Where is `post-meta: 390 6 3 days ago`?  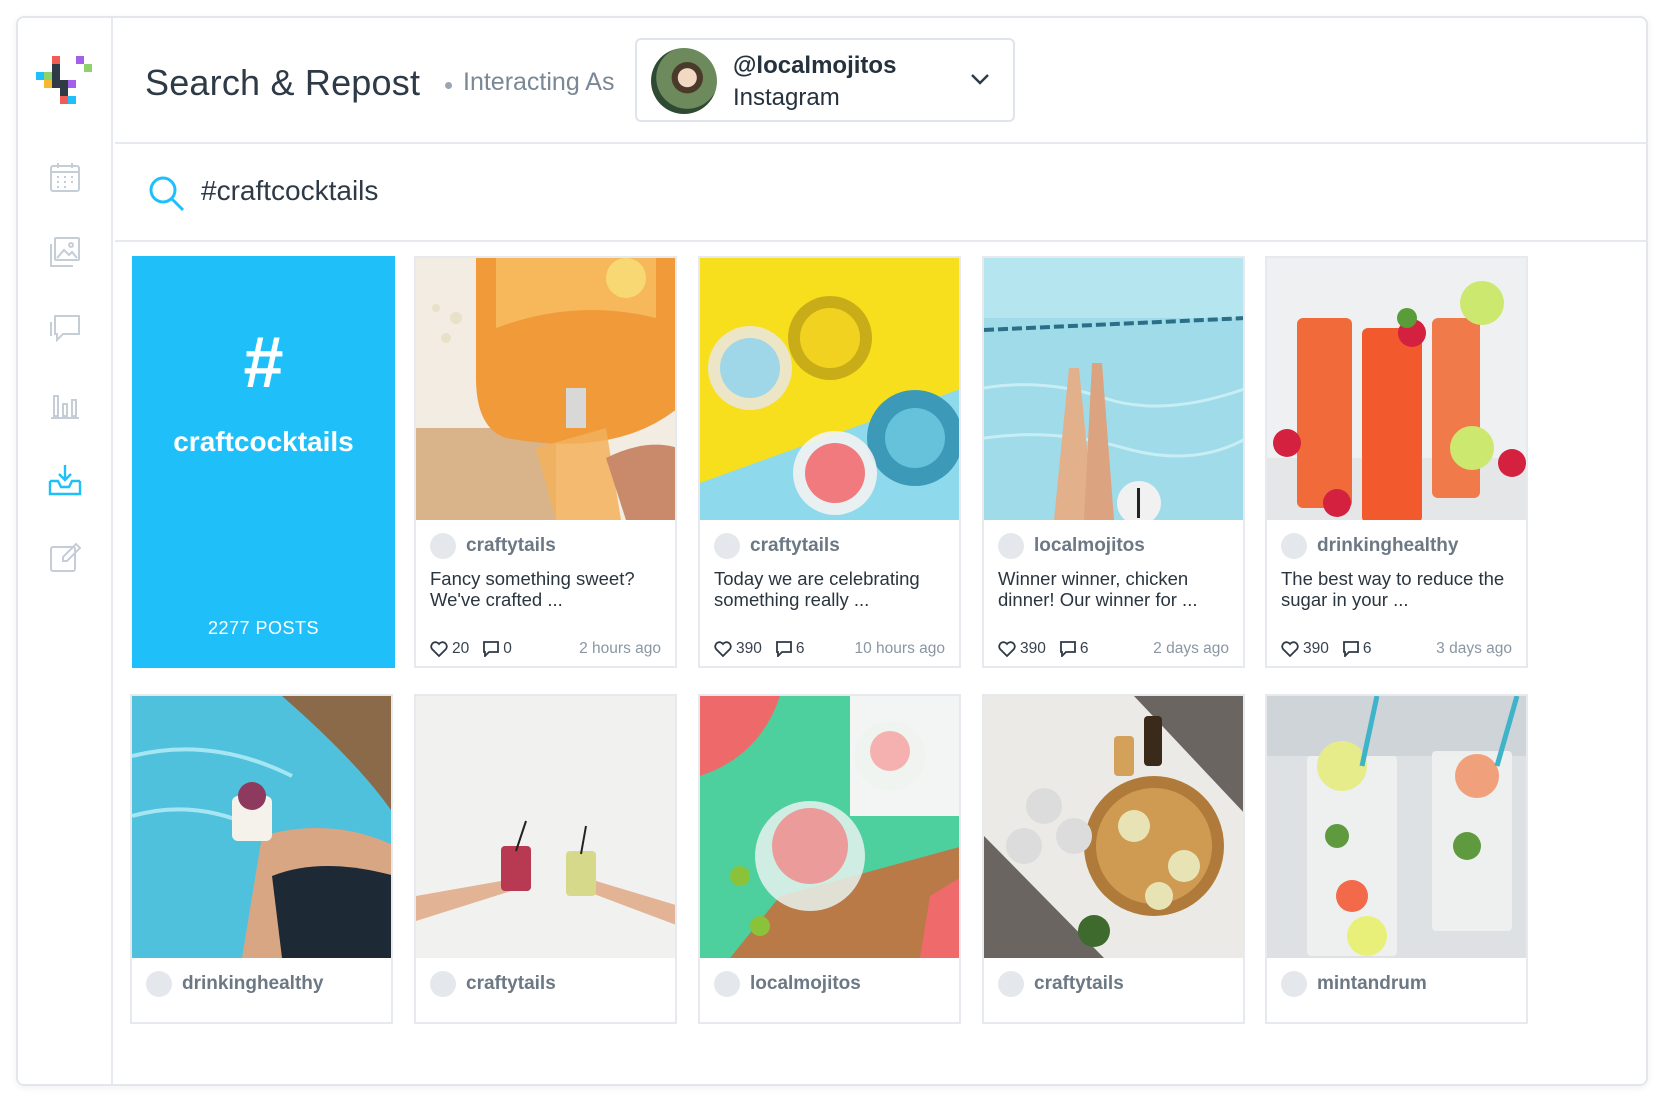 post-meta: 390 6 3 days ago is located at coordinates (1396, 649).